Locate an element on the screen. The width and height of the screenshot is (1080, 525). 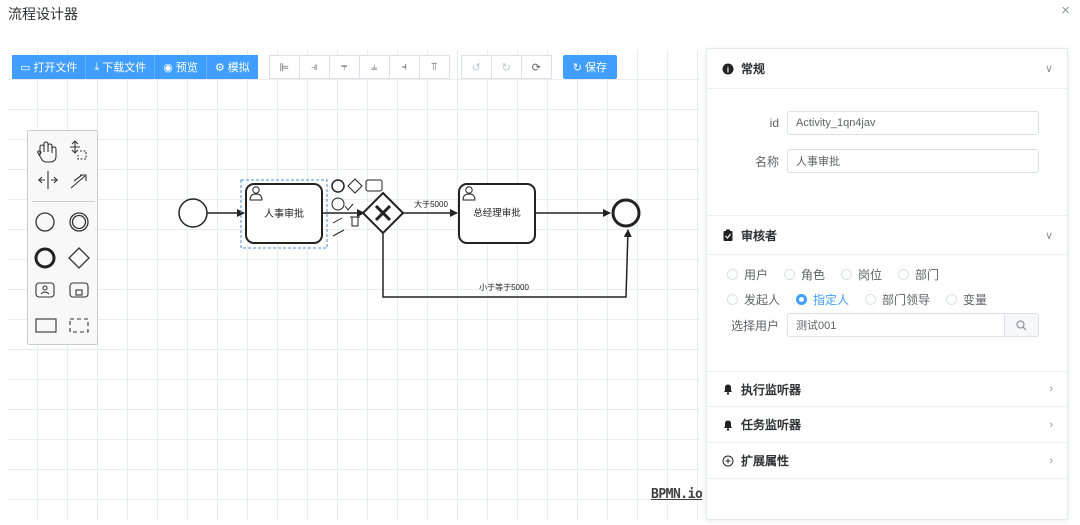
name-row: 名称 人事审批 is located at coordinates (887, 161).